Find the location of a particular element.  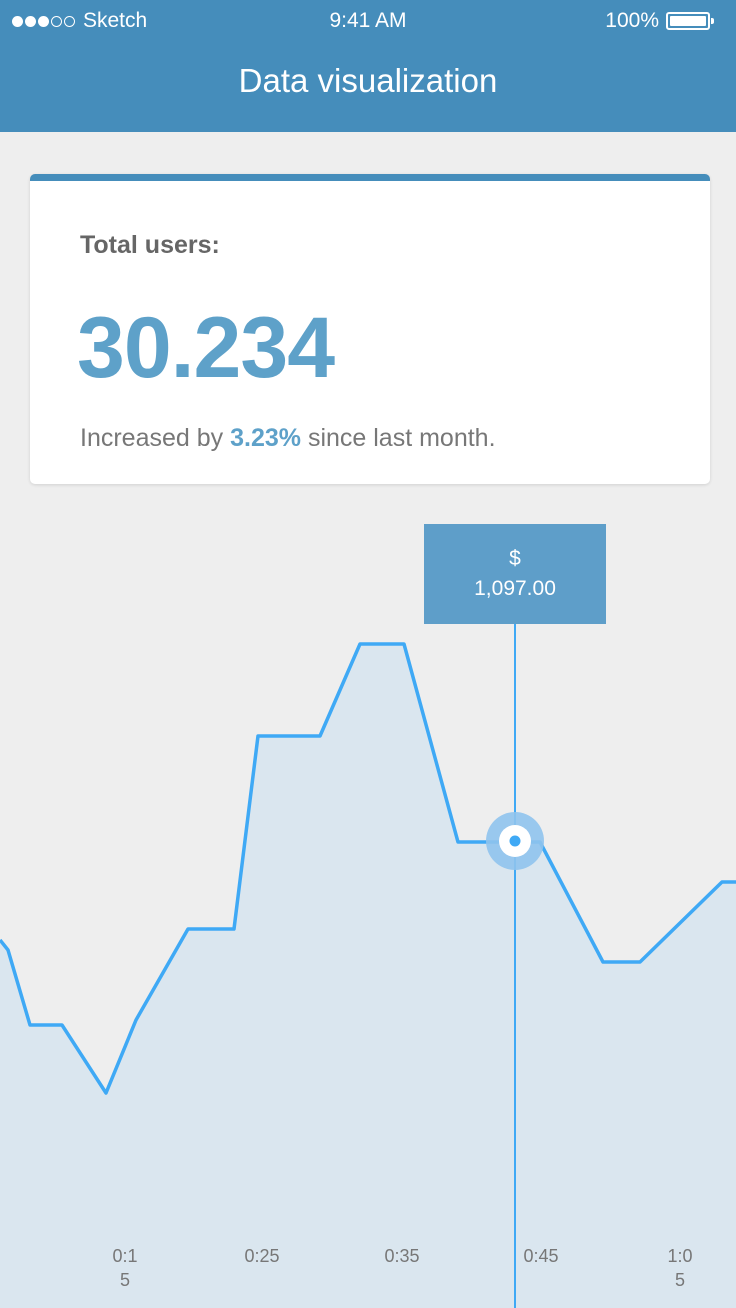

x-tick-text: 1:0 is located at coordinates (680, 1256).